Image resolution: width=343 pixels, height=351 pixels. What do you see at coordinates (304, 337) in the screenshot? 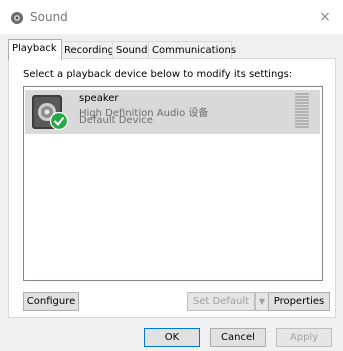
I see `apply-button: Apply` at bounding box center [304, 337].